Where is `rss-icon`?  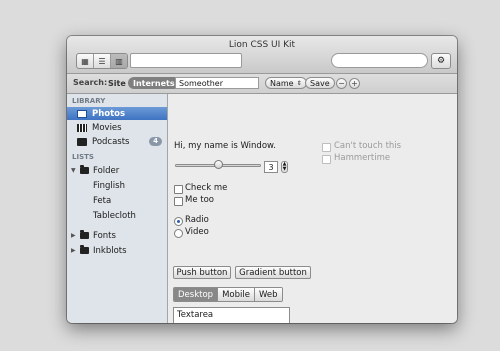 rss-icon is located at coordinates (82, 141).